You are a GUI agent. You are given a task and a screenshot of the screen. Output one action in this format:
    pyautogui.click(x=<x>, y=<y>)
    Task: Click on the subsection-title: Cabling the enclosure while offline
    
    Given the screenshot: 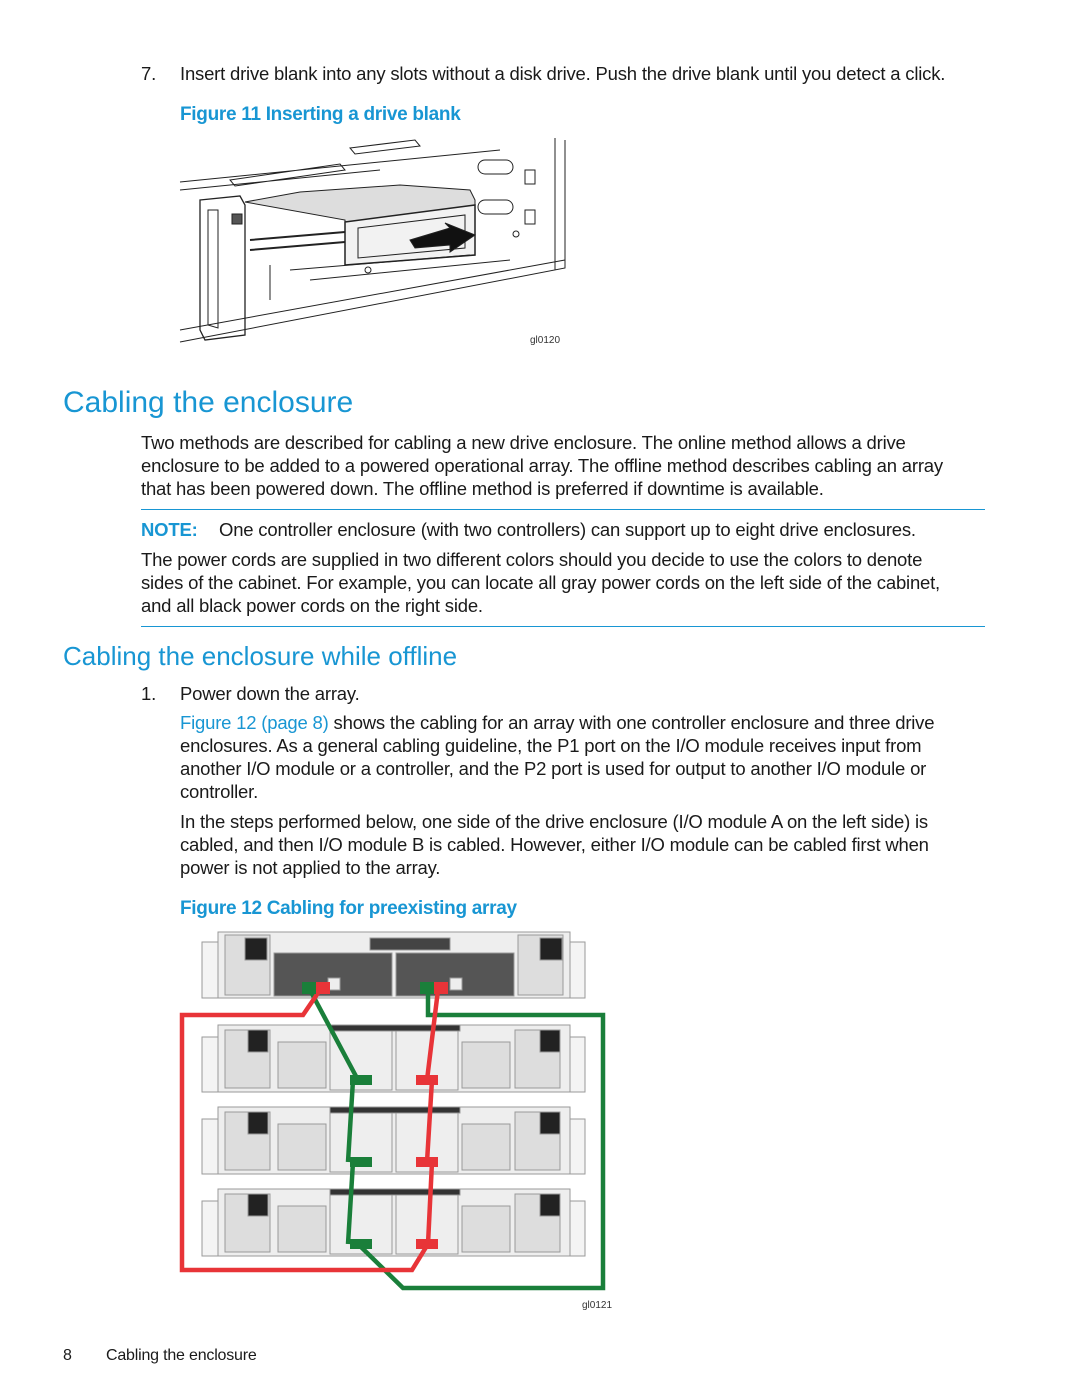 What is the action you would take?
    pyautogui.click(x=260, y=656)
    